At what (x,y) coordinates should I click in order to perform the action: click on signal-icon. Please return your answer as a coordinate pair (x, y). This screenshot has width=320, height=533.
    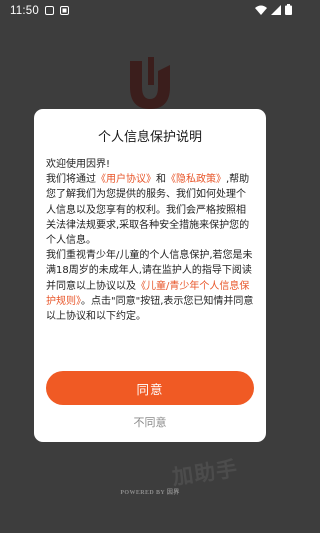
    Looking at the image, I should click on (276, 11).